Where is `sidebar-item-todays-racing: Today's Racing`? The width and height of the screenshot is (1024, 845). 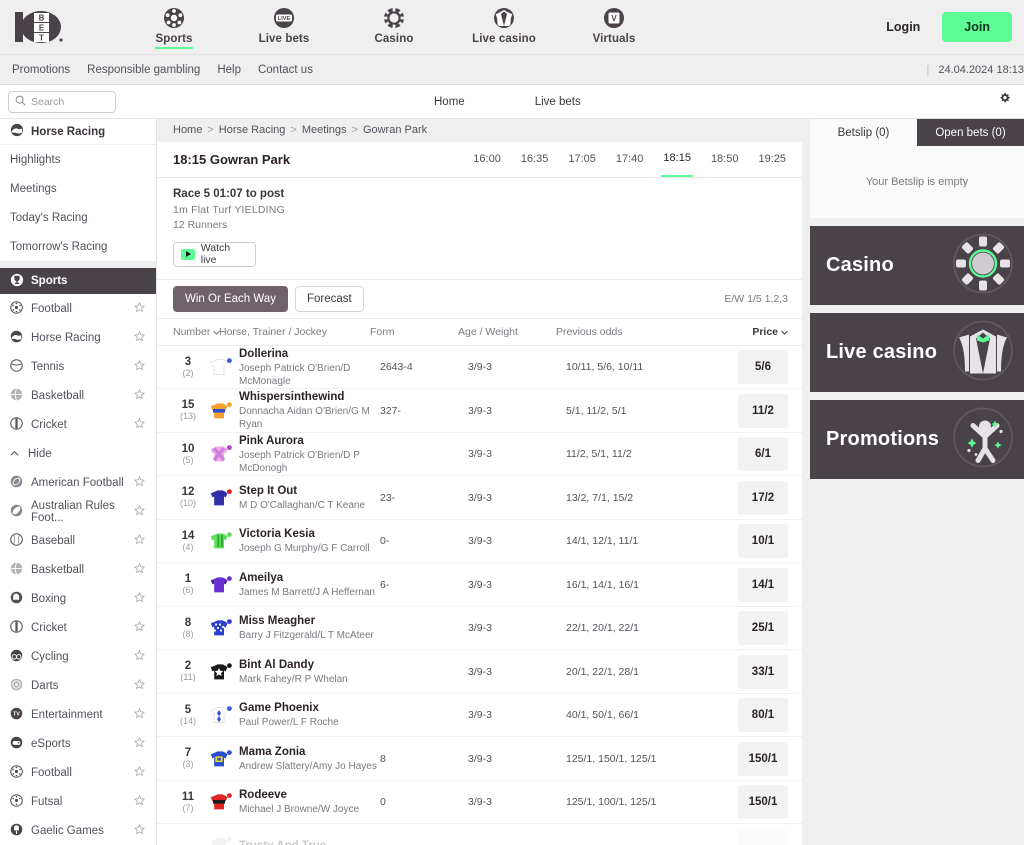
sidebar-item-todays-racing: Today's Racing is located at coordinates (78, 217).